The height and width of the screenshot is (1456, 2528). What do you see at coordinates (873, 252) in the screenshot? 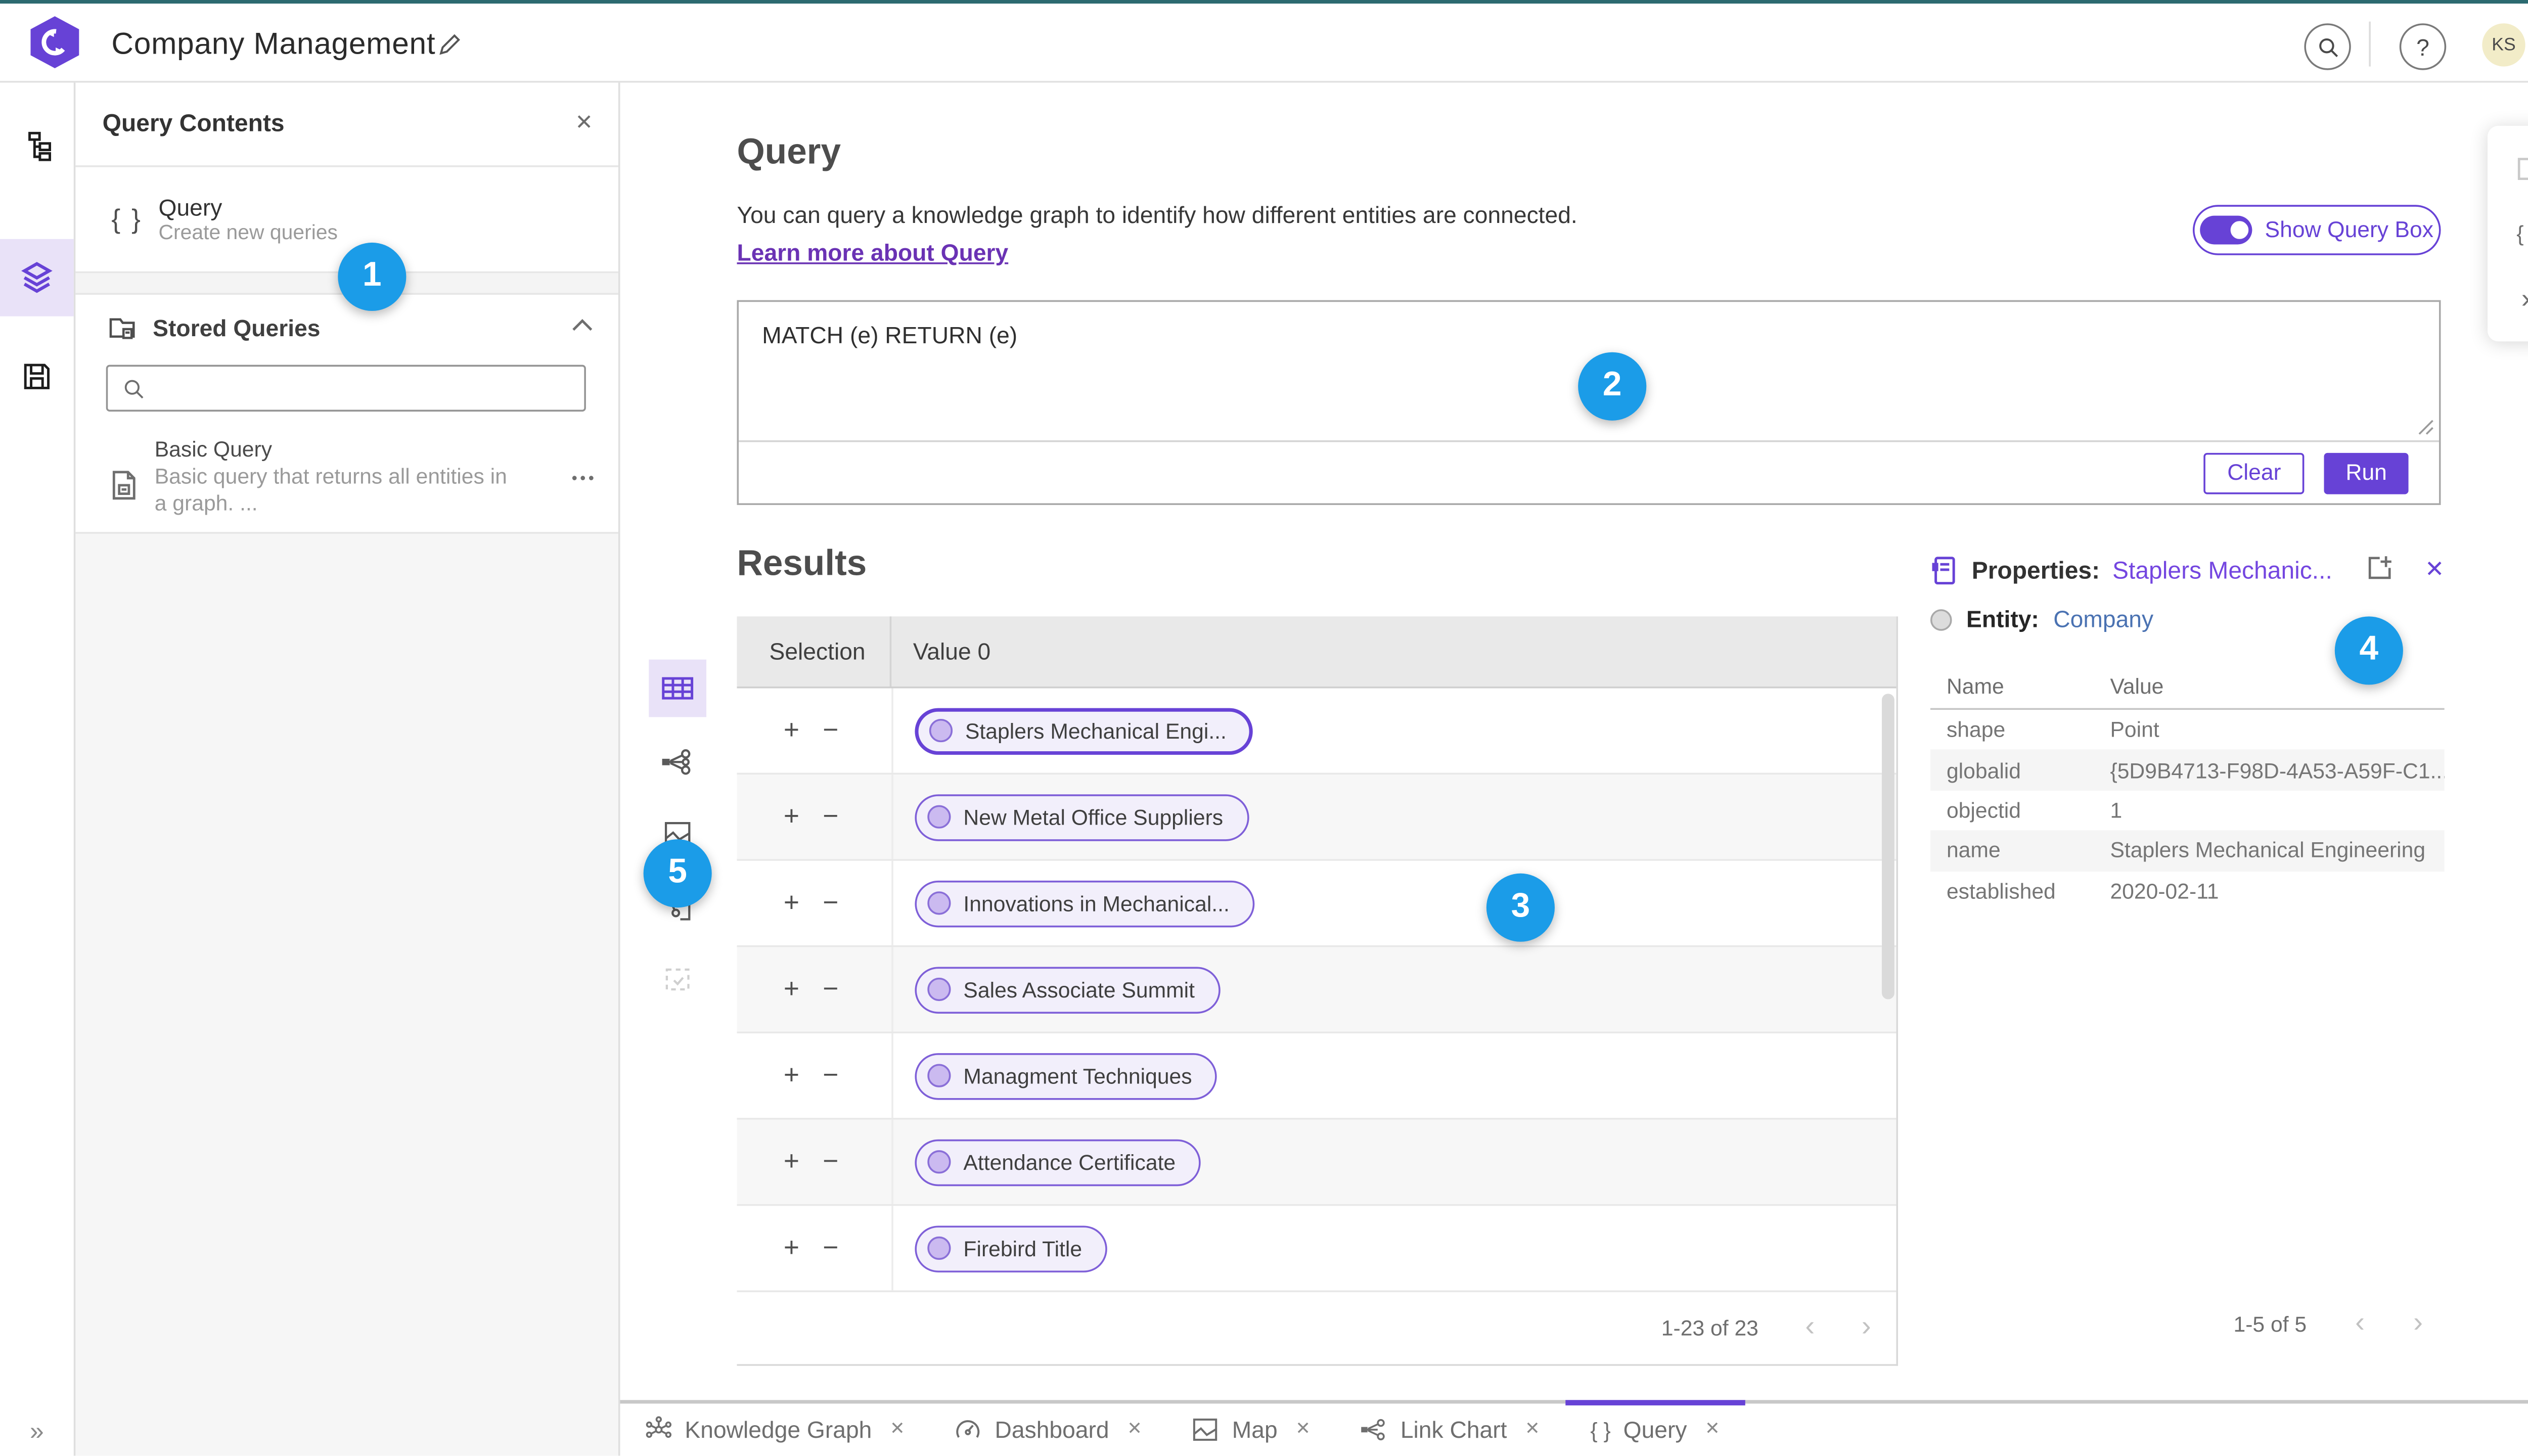
I see `learn-more-link: Learn more about Query` at bounding box center [873, 252].